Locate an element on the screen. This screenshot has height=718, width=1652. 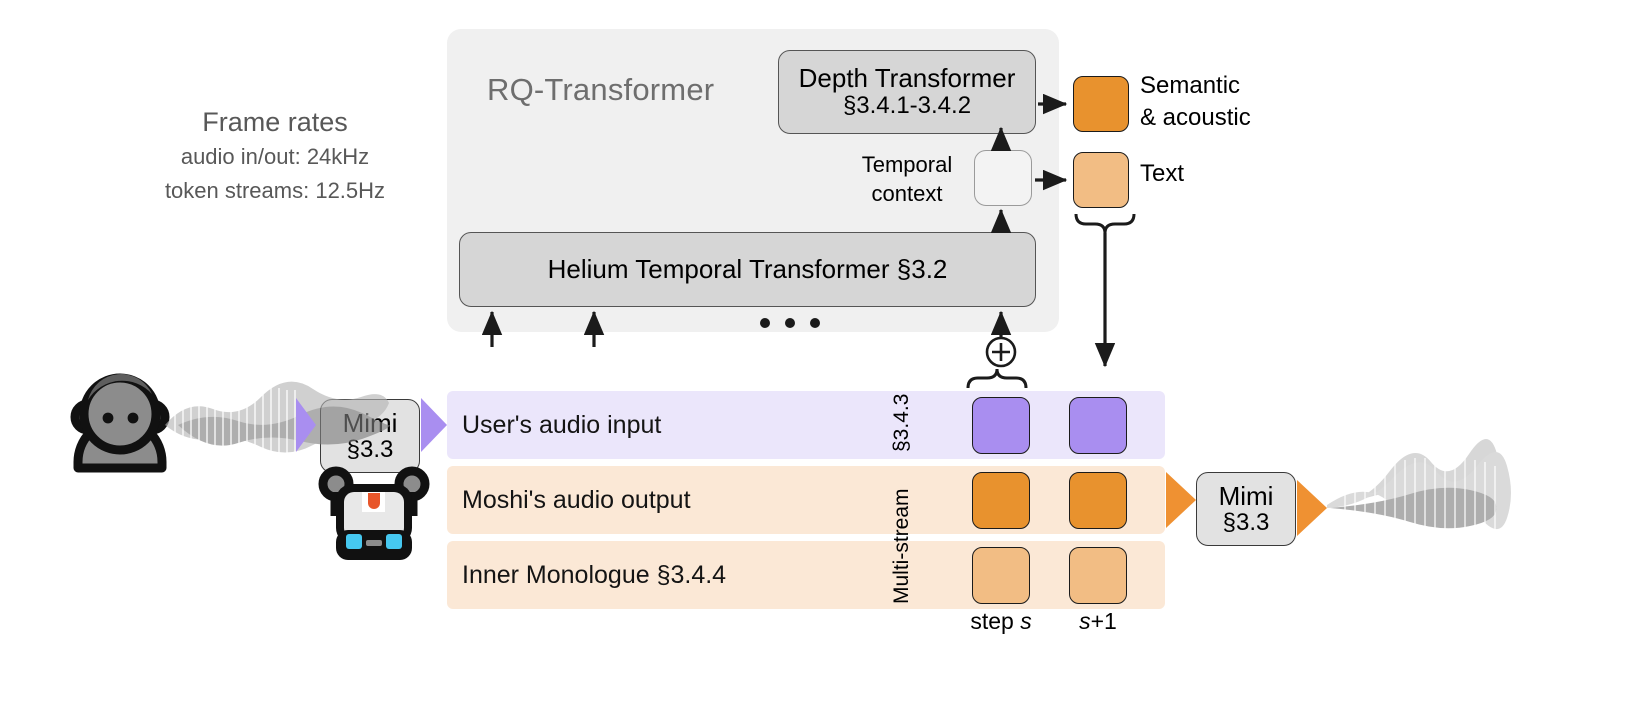
temporal-context-box is located at coordinates (1003, 178).